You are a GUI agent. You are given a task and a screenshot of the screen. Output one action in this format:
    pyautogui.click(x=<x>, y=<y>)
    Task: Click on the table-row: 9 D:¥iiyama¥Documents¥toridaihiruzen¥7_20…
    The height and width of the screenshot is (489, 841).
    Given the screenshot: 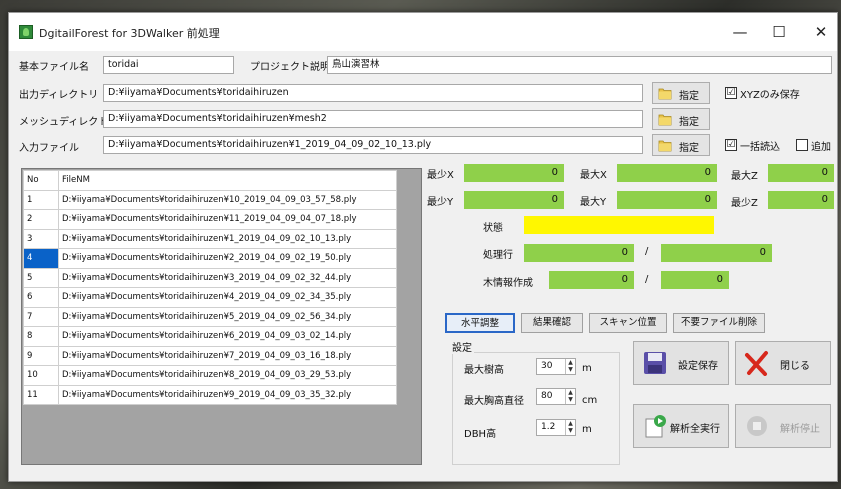 What is the action you would take?
    pyautogui.click(x=210, y=355)
    